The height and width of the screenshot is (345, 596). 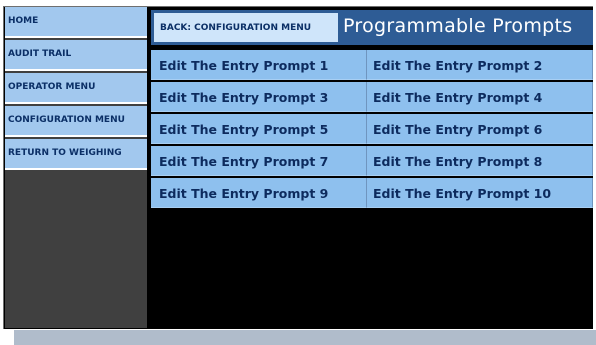 What do you see at coordinates (76, 88) in the screenshot?
I see `nav-operator-menu-button: OPERATOR MENU` at bounding box center [76, 88].